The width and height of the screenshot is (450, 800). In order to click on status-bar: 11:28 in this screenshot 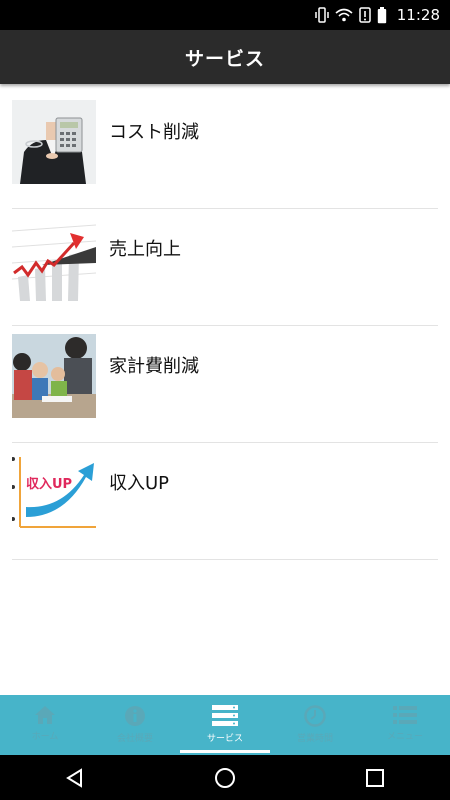, I will do `click(225, 15)`.